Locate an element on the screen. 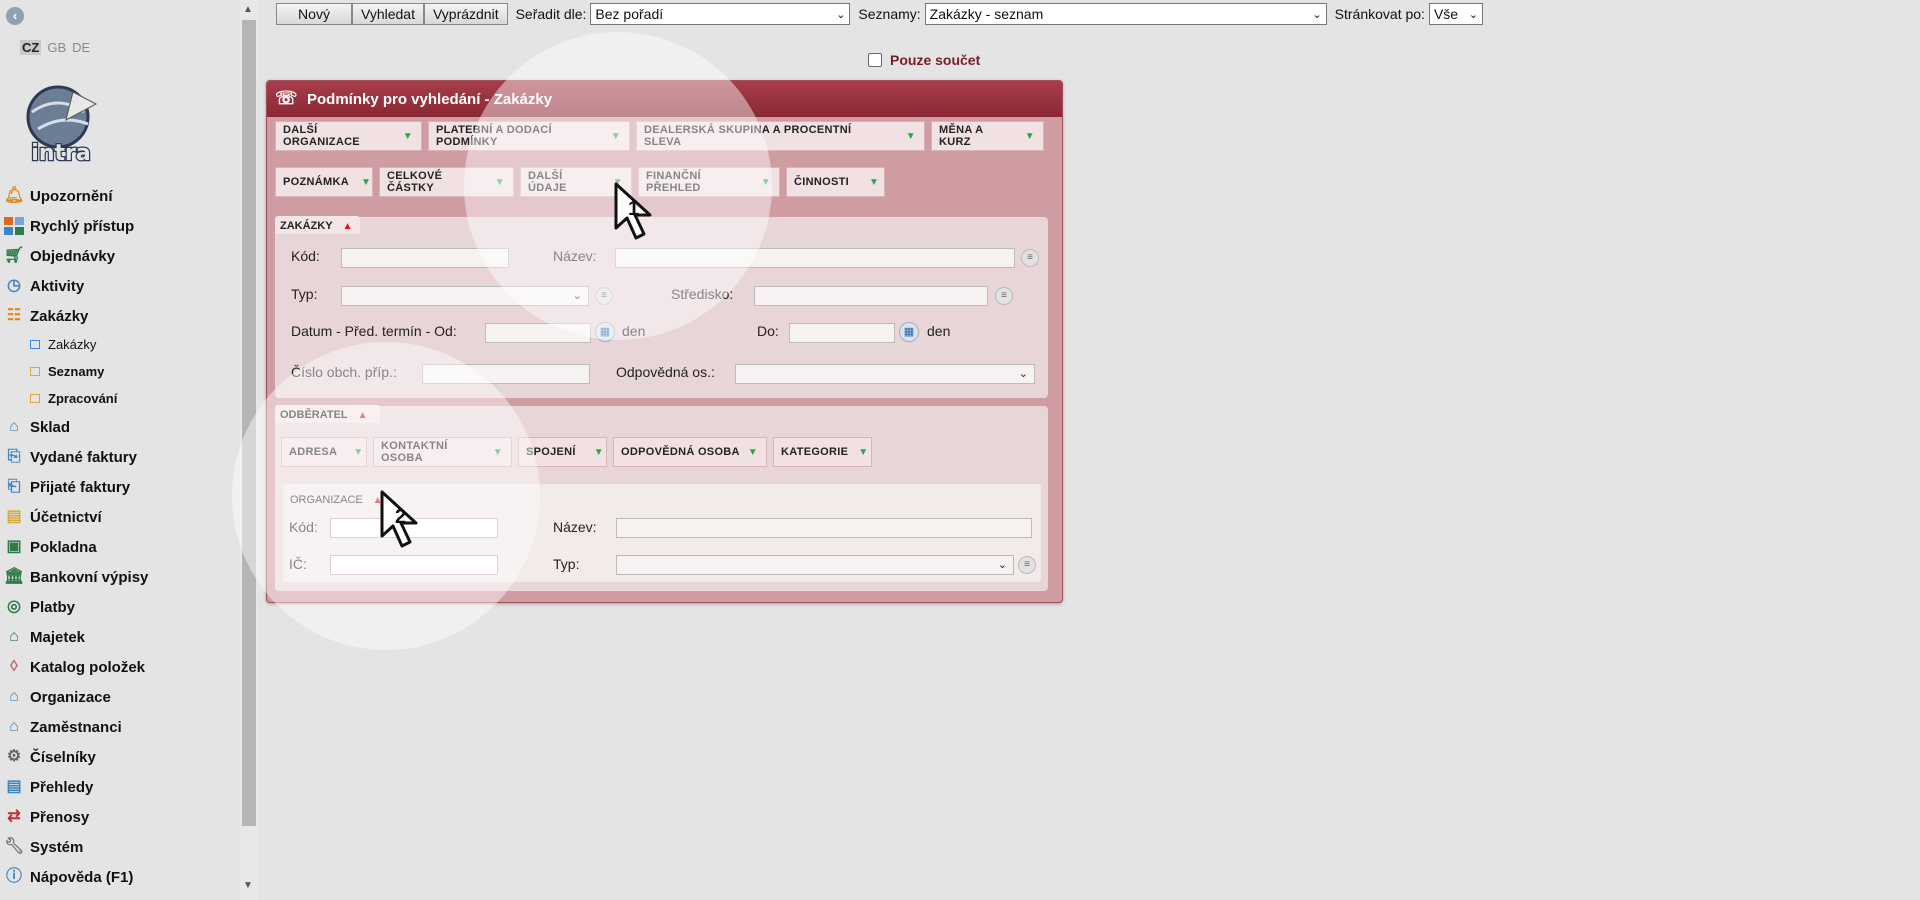  lang-cz: CZ is located at coordinates (31, 47).